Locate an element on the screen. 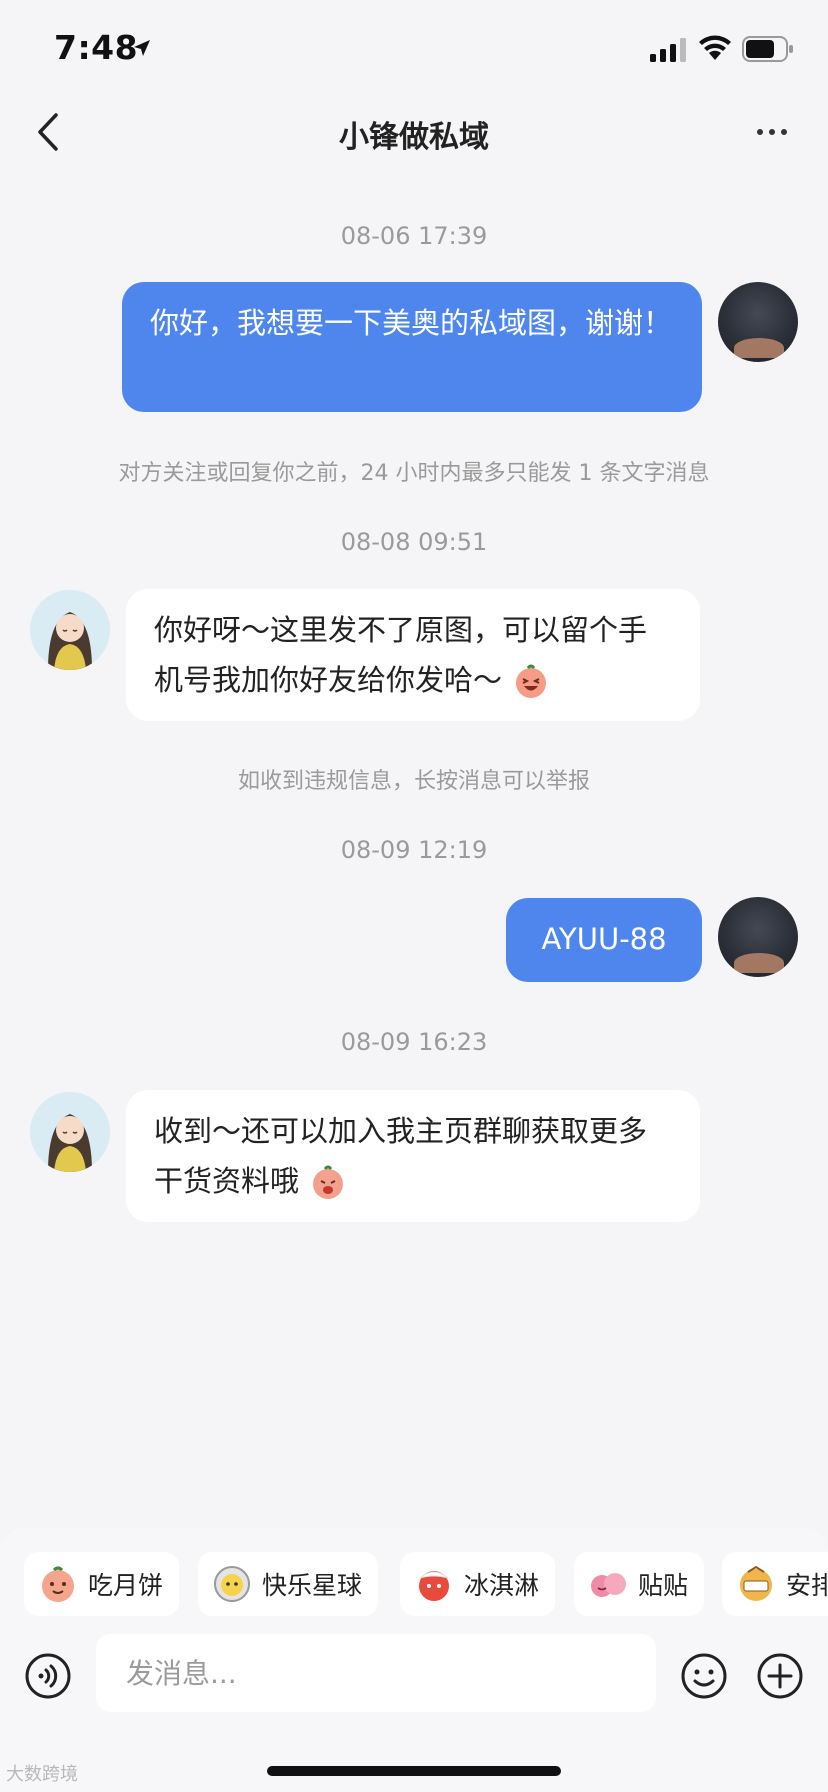  message-input-bar: 大数跨境 is located at coordinates (414, 1713).